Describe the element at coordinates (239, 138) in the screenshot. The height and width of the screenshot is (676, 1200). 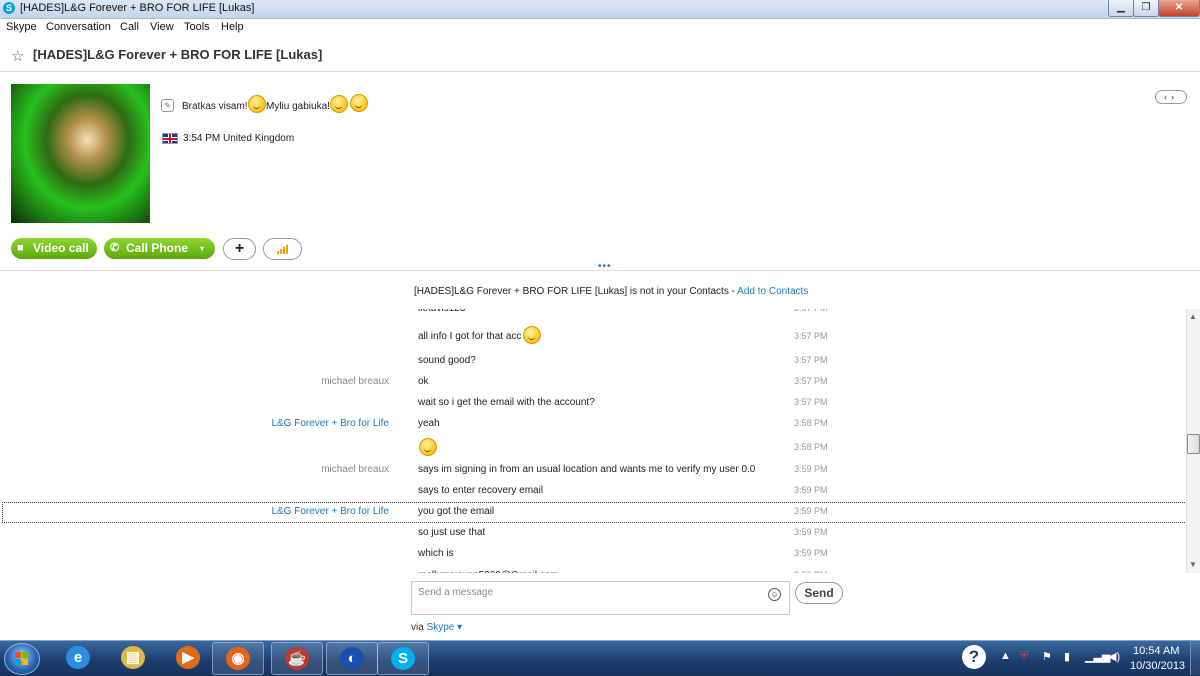
I see `contact-local-time: 3:54 PM United Kingdom` at that location.